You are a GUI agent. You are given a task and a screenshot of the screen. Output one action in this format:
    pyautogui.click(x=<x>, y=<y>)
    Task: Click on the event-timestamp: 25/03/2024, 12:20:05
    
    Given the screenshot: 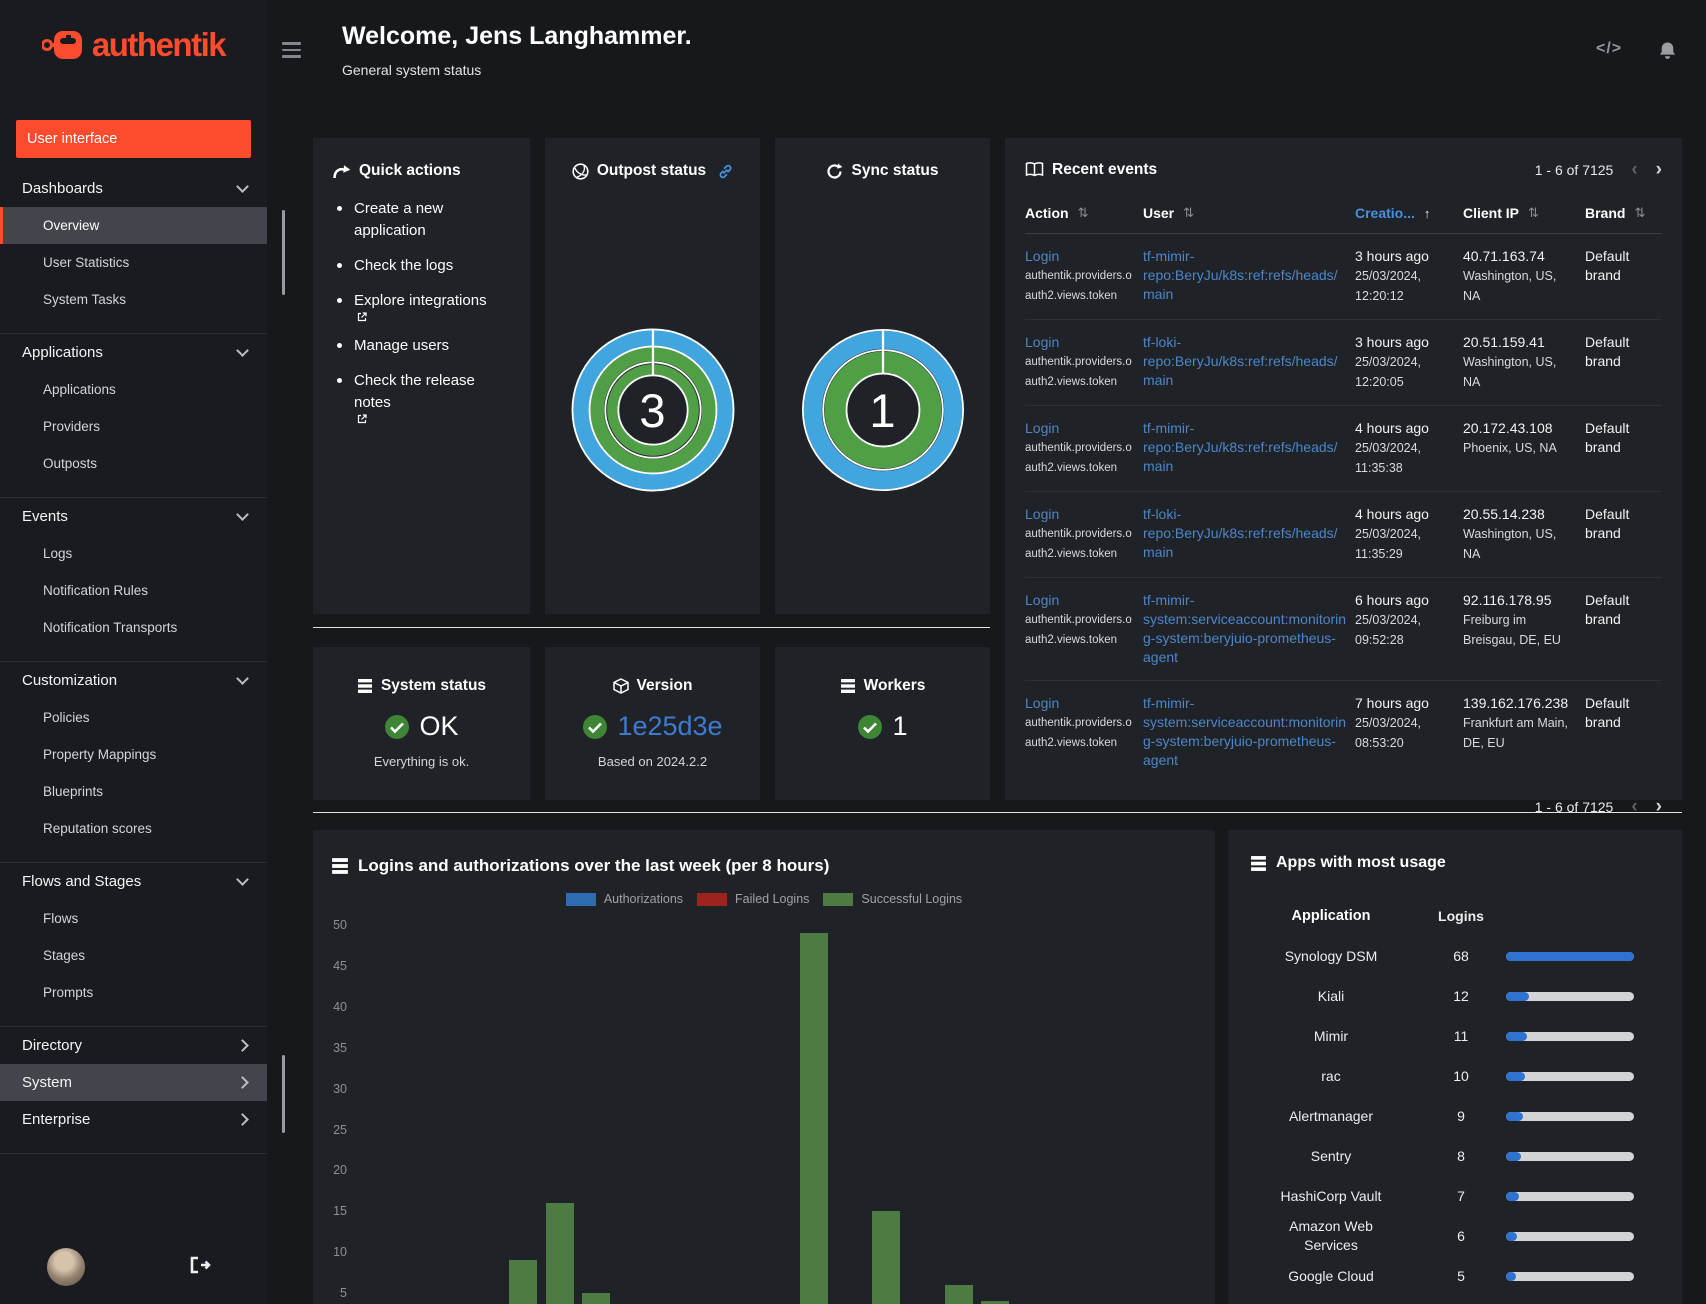 What is the action you would take?
    pyautogui.click(x=1388, y=372)
    